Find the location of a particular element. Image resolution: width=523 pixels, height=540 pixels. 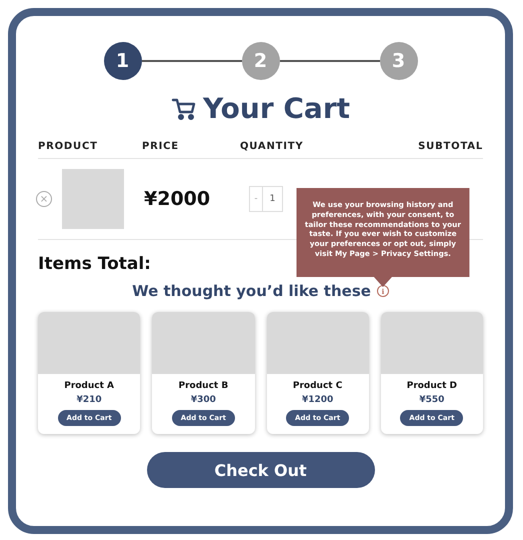

column-header: PRICE is located at coordinates (161, 146).